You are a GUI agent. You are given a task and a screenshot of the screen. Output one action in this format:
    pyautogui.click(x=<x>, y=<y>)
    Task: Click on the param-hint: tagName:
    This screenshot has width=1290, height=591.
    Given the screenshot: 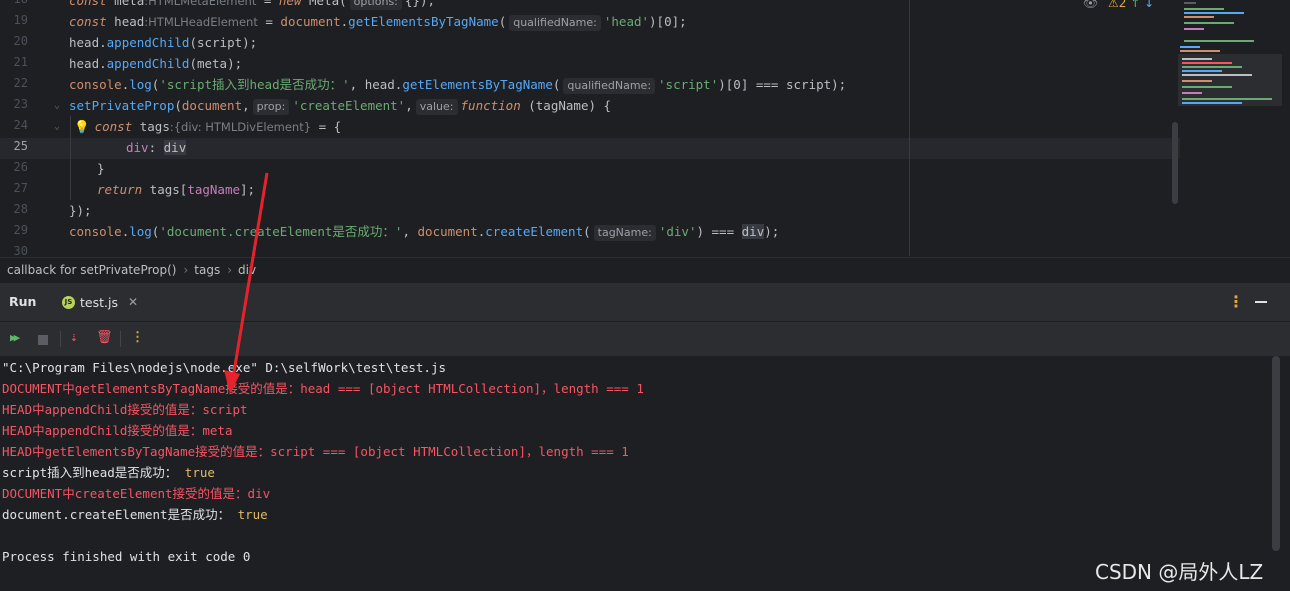 What is the action you would take?
    pyautogui.click(x=624, y=233)
    